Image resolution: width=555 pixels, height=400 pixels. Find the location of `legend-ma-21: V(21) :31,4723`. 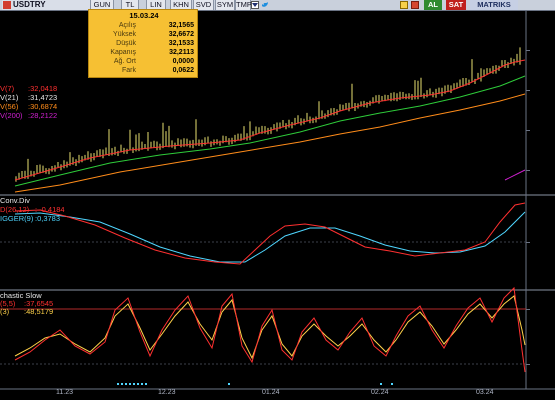

legend-ma-21: V(21) :31,4723 is located at coordinates (28, 97).